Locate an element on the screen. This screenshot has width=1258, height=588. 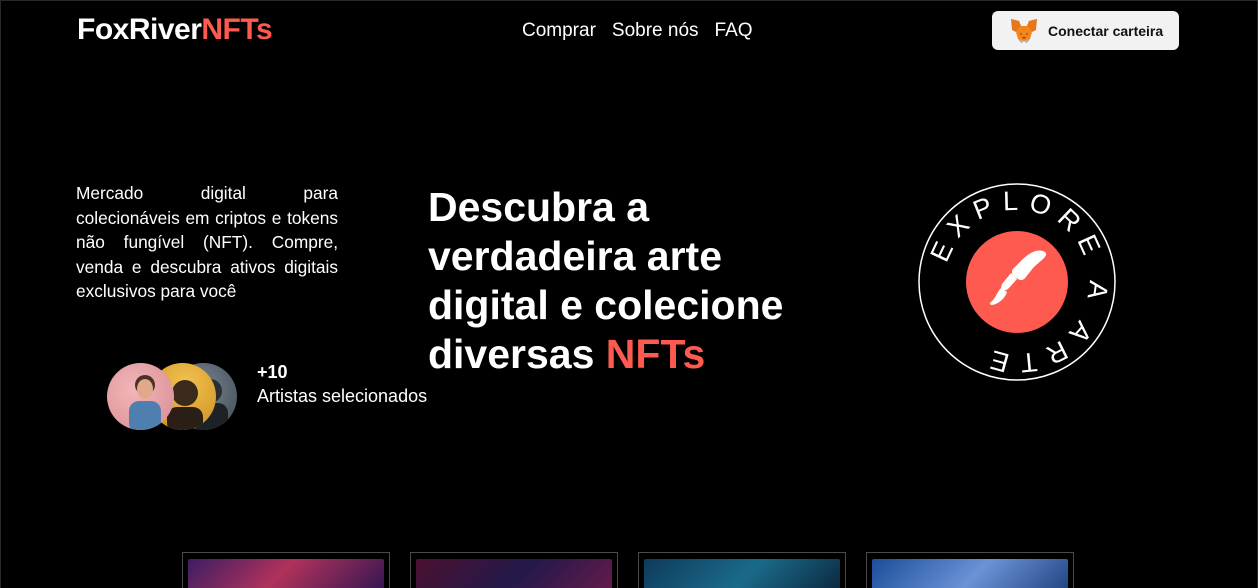
hero-headline-accent: NFTs is located at coordinates (655, 354).